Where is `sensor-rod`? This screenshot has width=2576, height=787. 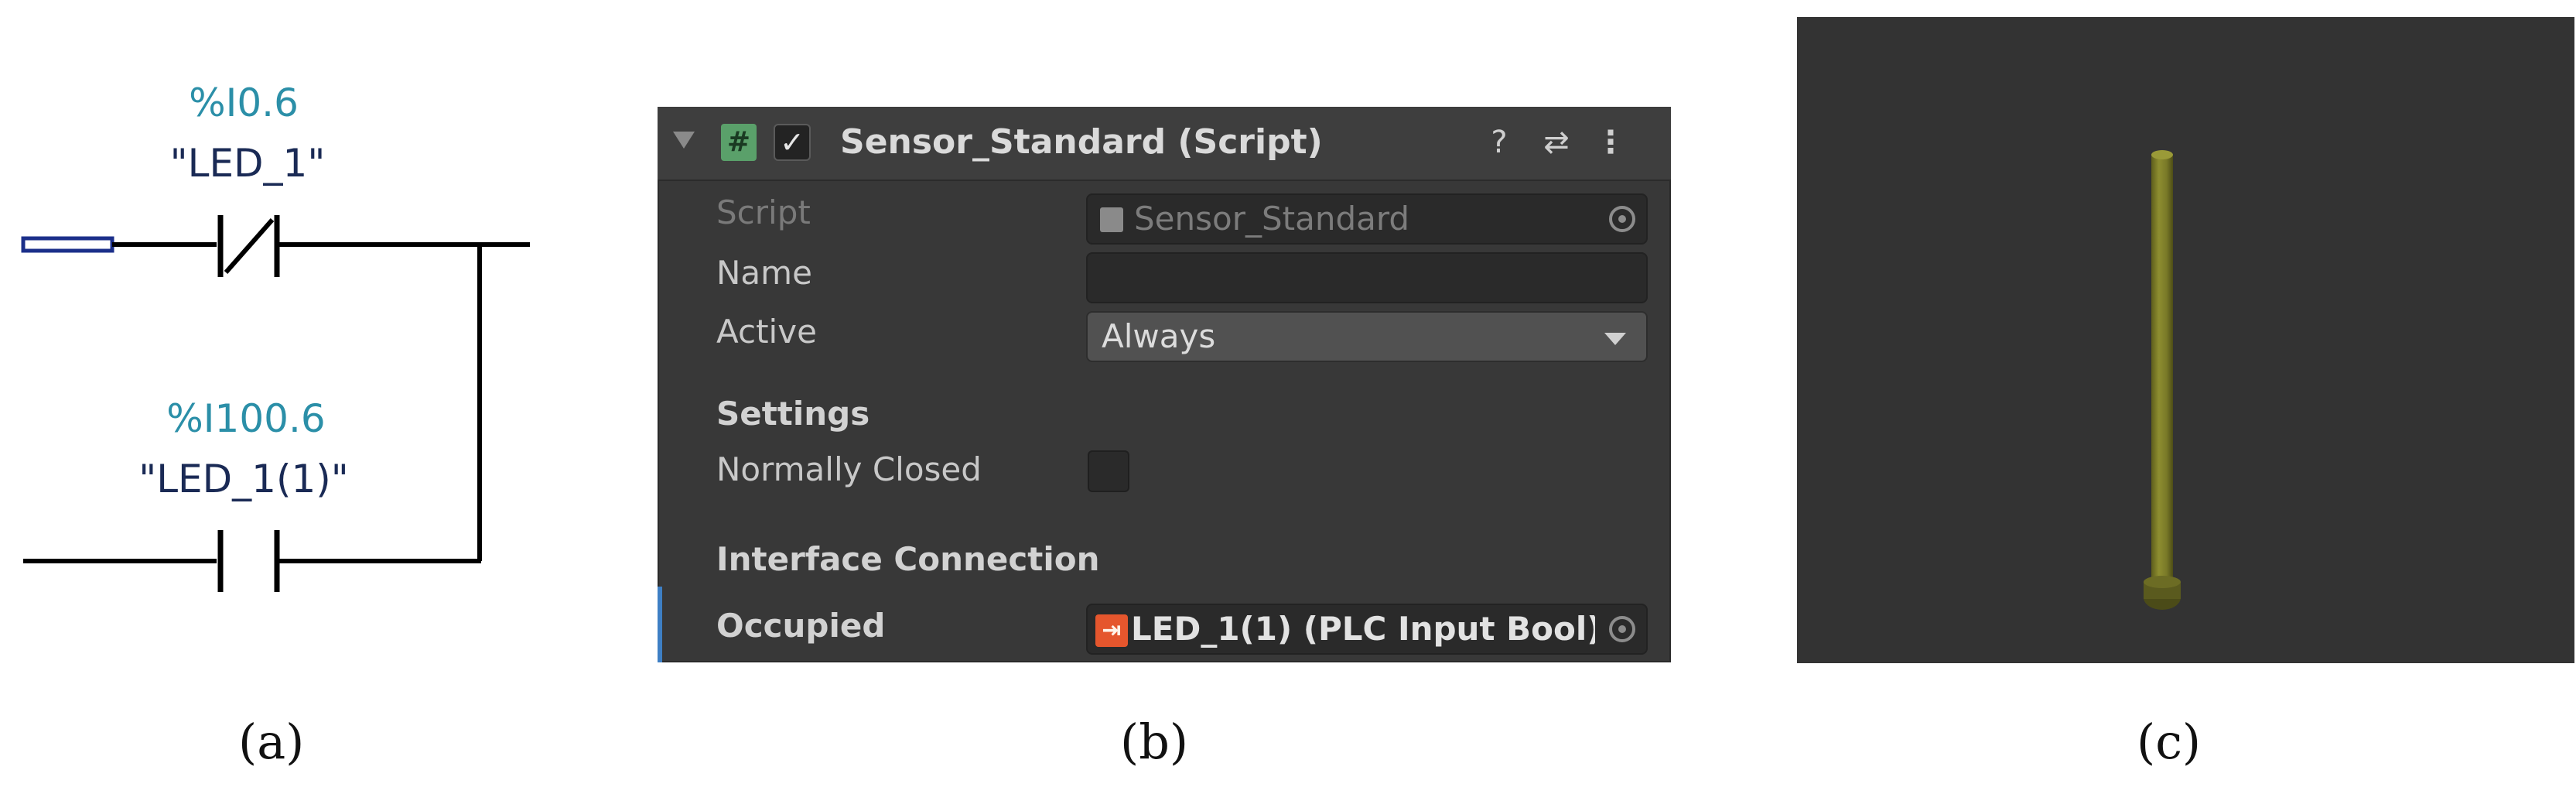 sensor-rod is located at coordinates (2162, 380).